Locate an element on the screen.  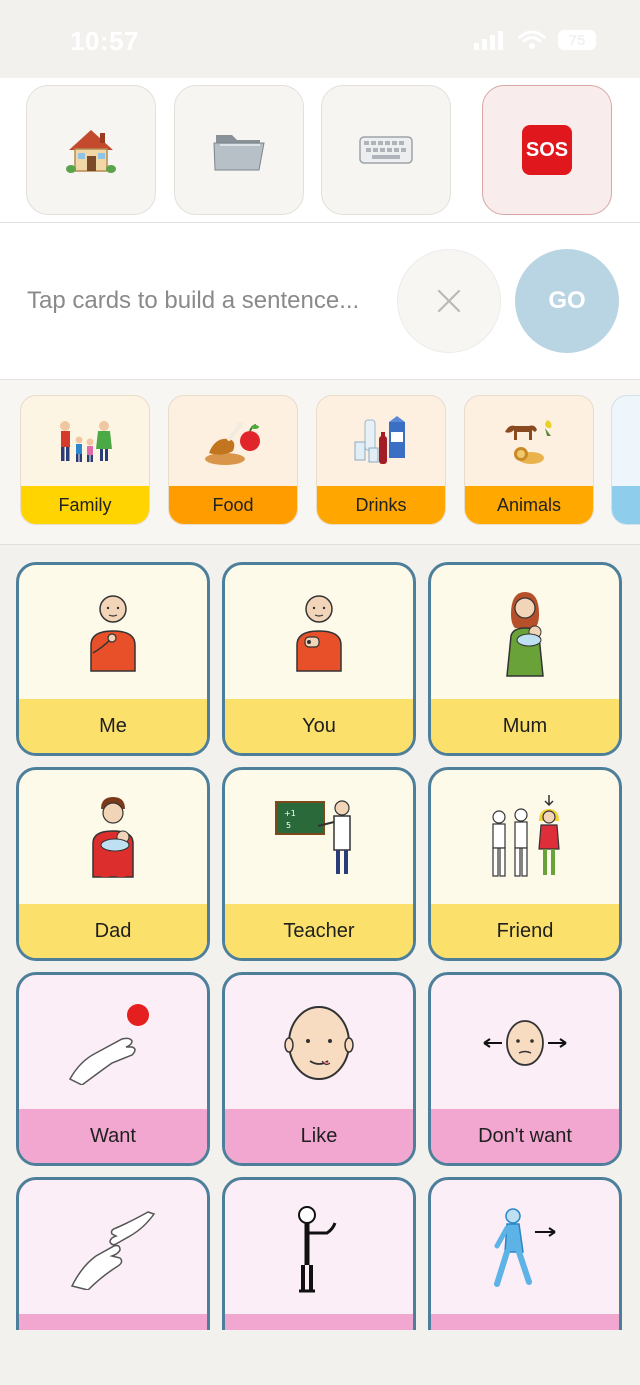
card-give is located at coordinates (113, 1253).